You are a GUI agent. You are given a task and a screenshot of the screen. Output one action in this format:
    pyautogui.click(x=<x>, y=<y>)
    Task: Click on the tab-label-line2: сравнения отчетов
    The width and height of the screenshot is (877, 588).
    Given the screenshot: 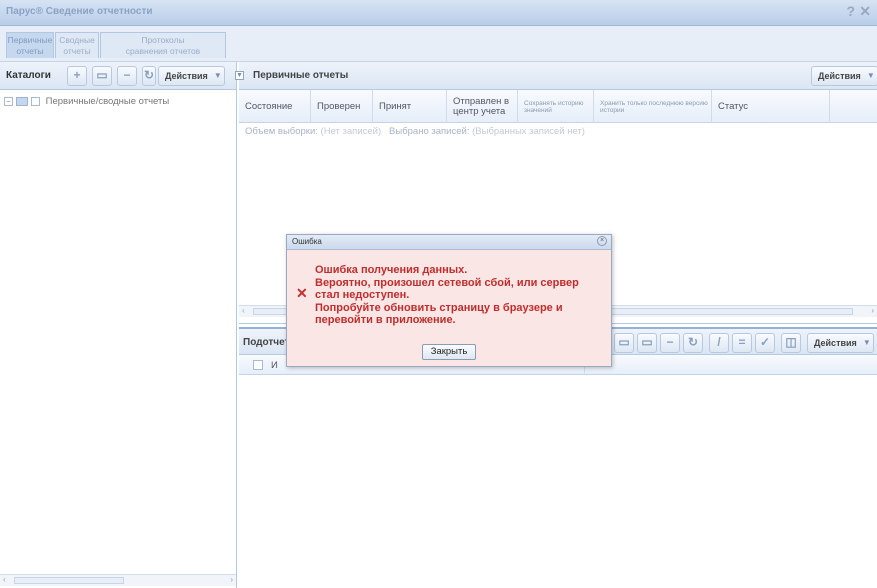 What is the action you would take?
    pyautogui.click(x=163, y=51)
    